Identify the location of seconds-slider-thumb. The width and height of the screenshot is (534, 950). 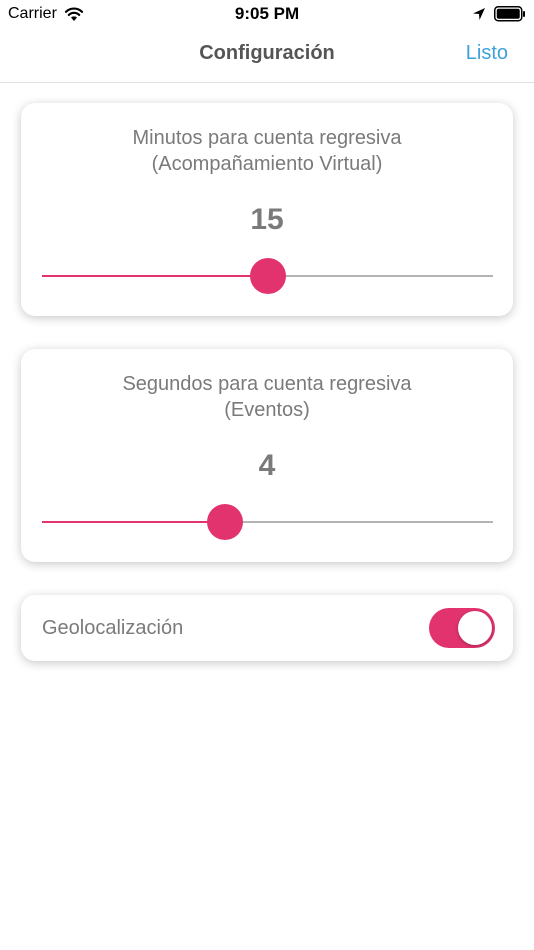
(224, 522).